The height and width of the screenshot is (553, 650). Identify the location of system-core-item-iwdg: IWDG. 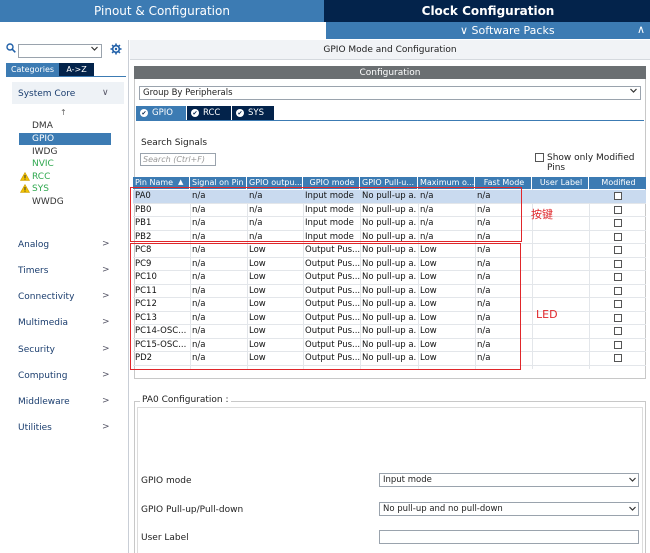
(44, 152).